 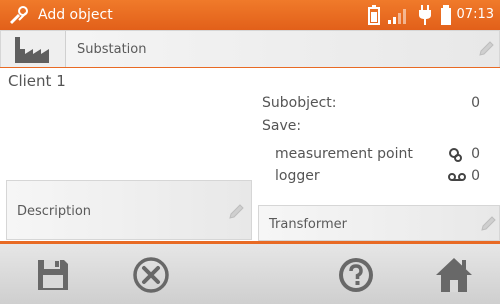 I want to click on cancel-button, so click(x=151, y=275).